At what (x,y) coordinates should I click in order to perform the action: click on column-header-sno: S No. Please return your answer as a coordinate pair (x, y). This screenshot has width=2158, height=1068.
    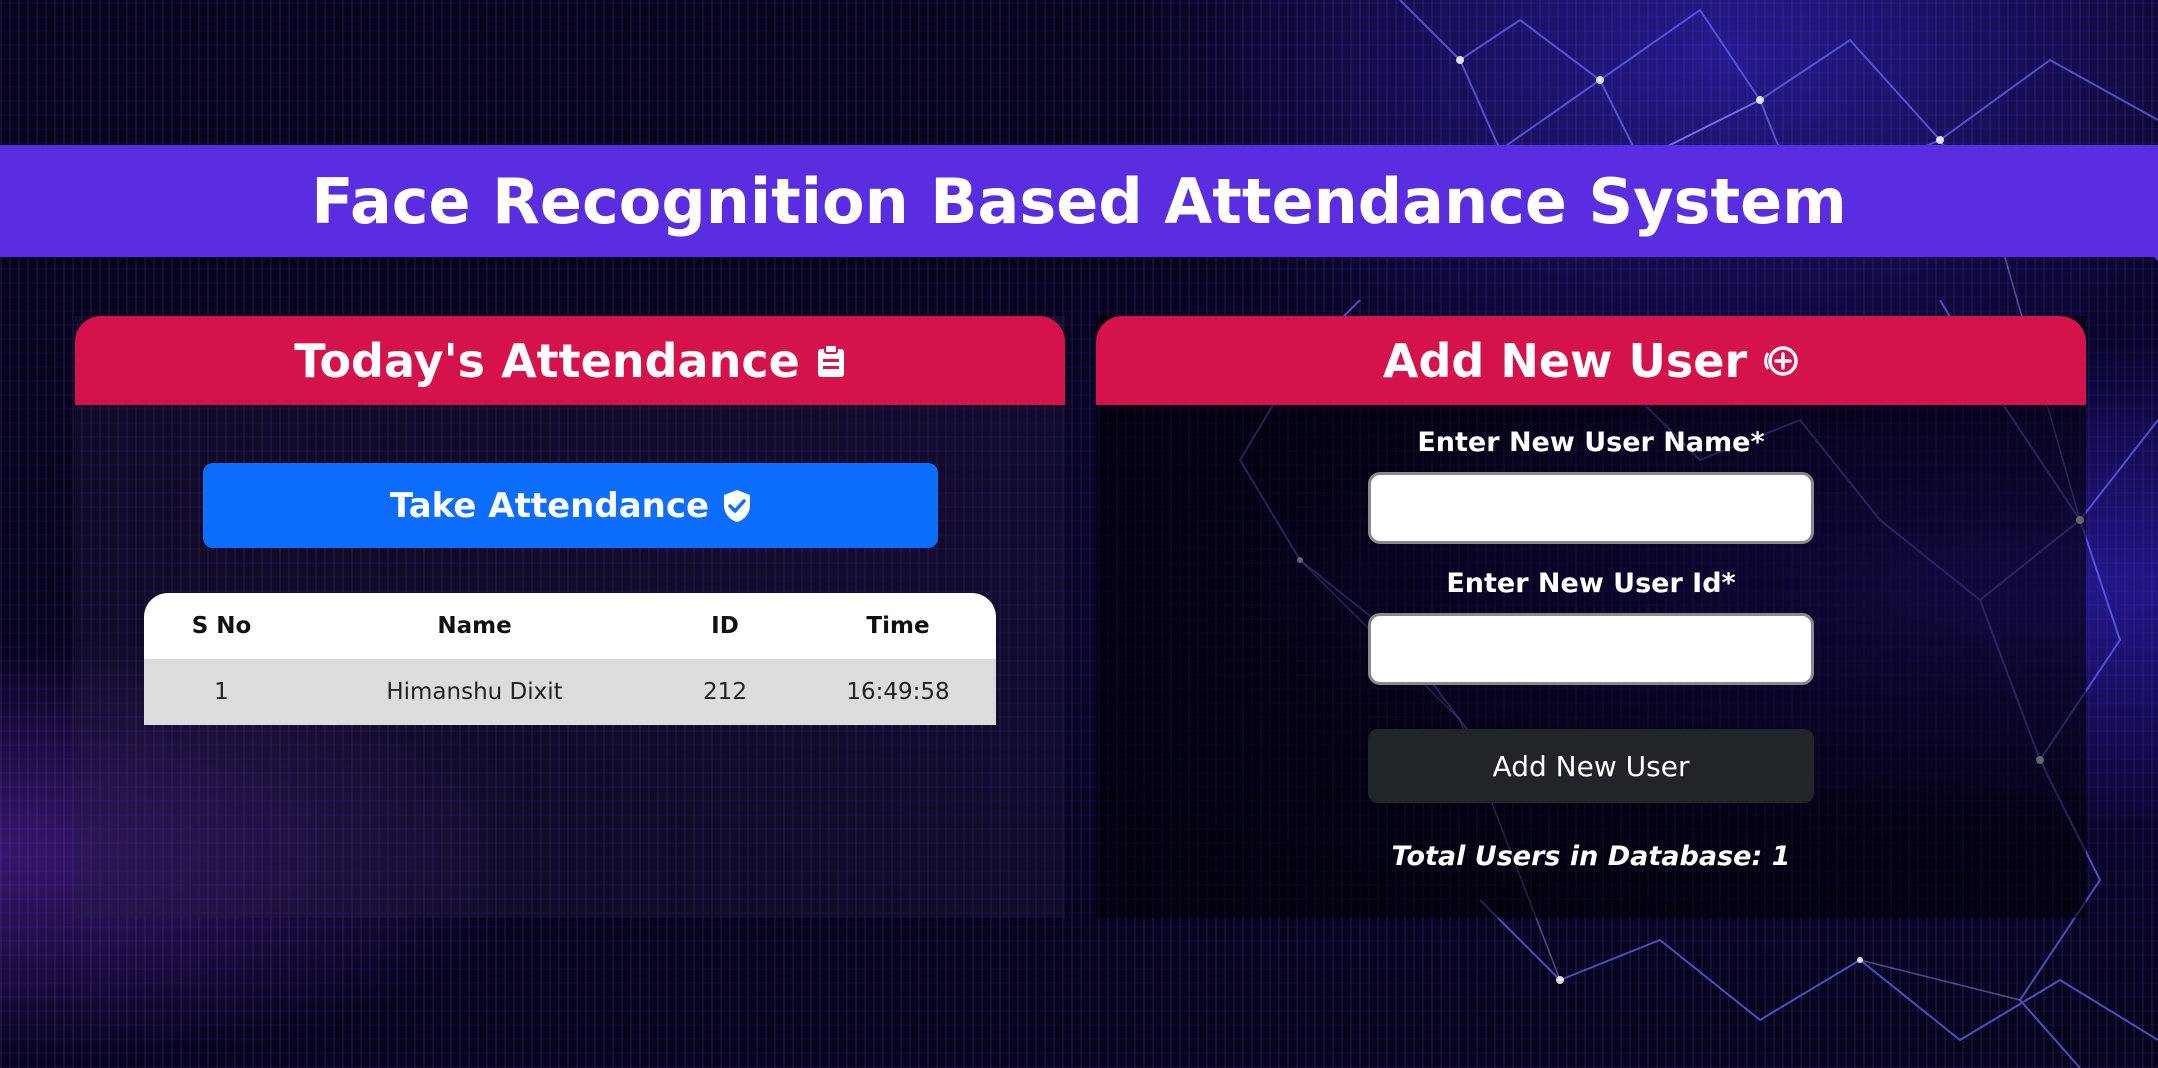
    Looking at the image, I should click on (221, 626).